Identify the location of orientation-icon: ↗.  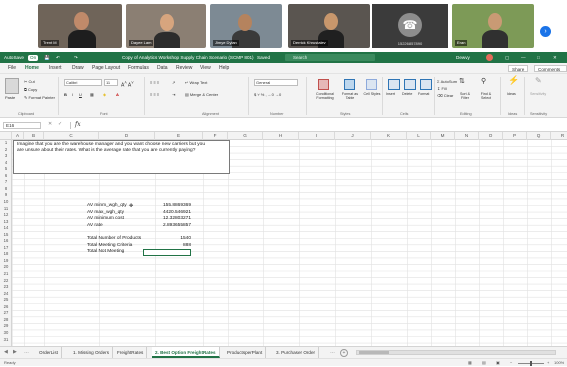
(173, 82).